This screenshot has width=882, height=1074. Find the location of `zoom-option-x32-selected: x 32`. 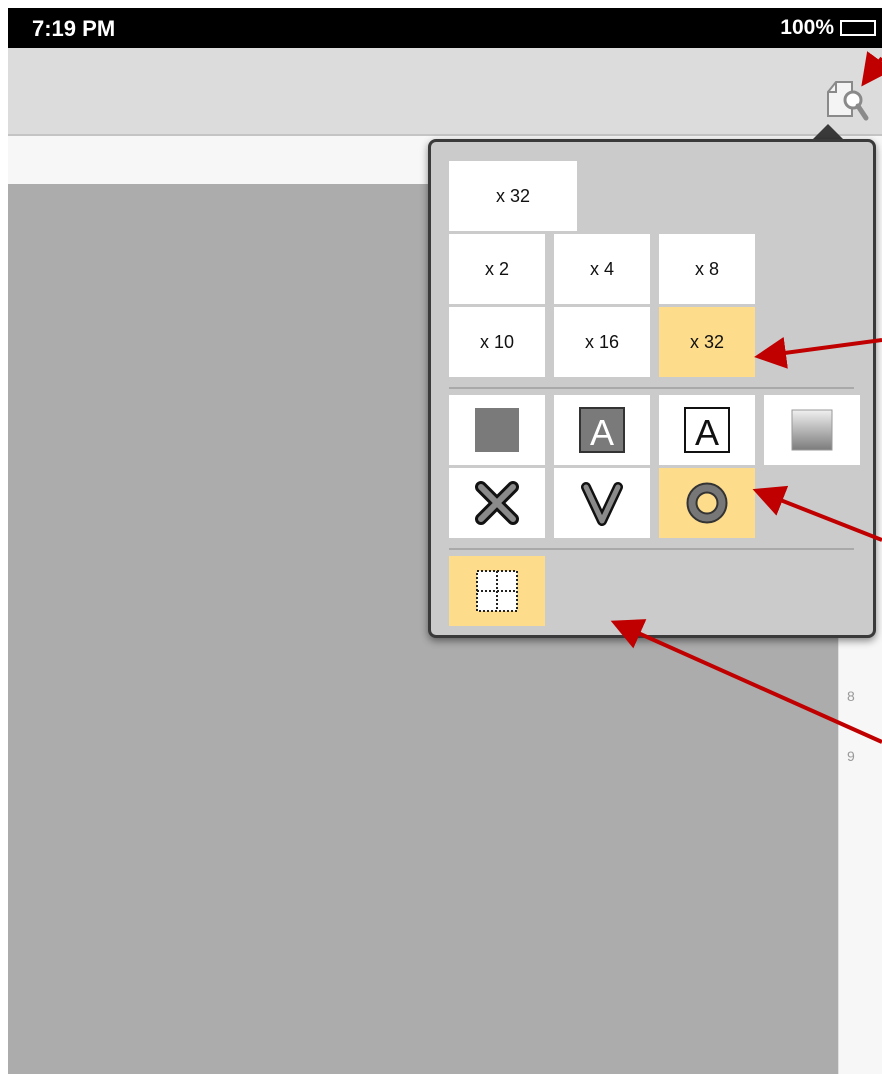

zoom-option-x32-selected: x 32 is located at coordinates (707, 342).